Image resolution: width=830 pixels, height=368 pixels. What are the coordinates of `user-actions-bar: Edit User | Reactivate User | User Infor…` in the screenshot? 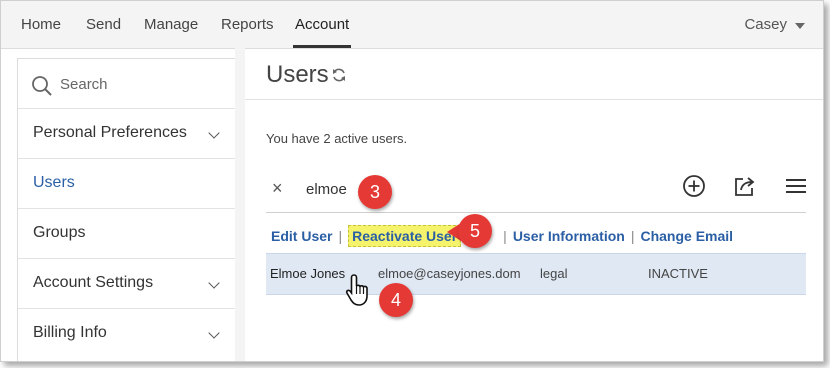 It's located at (502, 236).